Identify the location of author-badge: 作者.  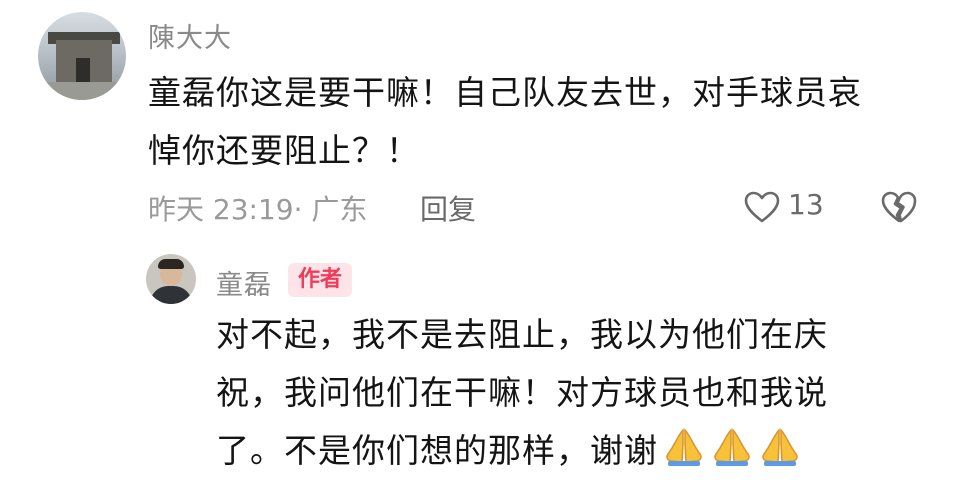
(320, 280).